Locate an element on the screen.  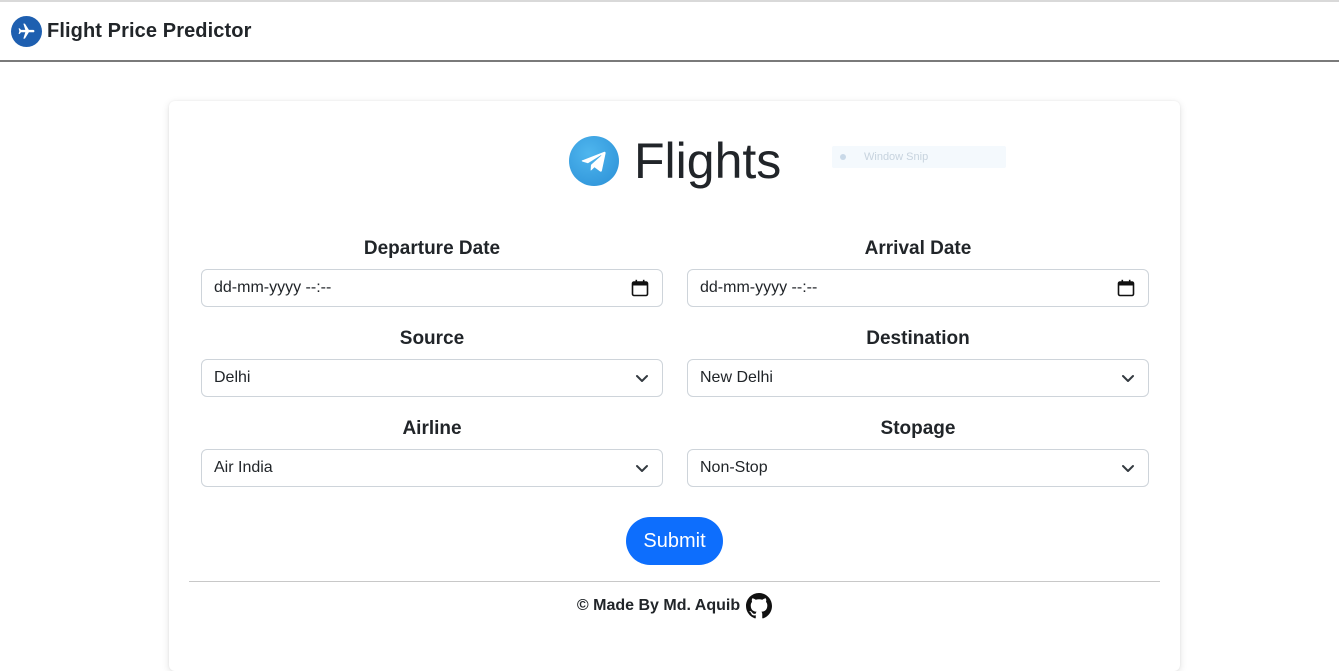
footer: © Made By Md. Aquib is located at coordinates (674, 606).